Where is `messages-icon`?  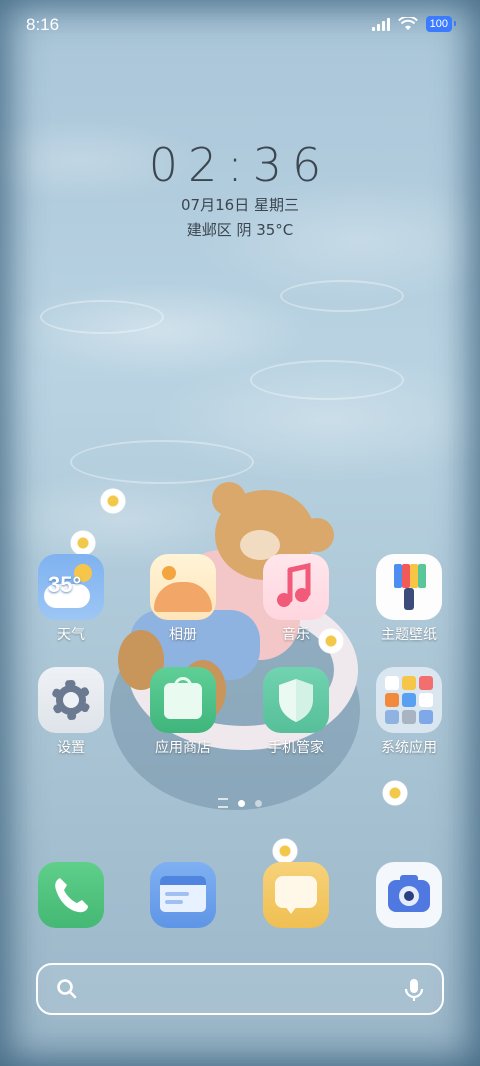
messages-icon is located at coordinates (296, 895).